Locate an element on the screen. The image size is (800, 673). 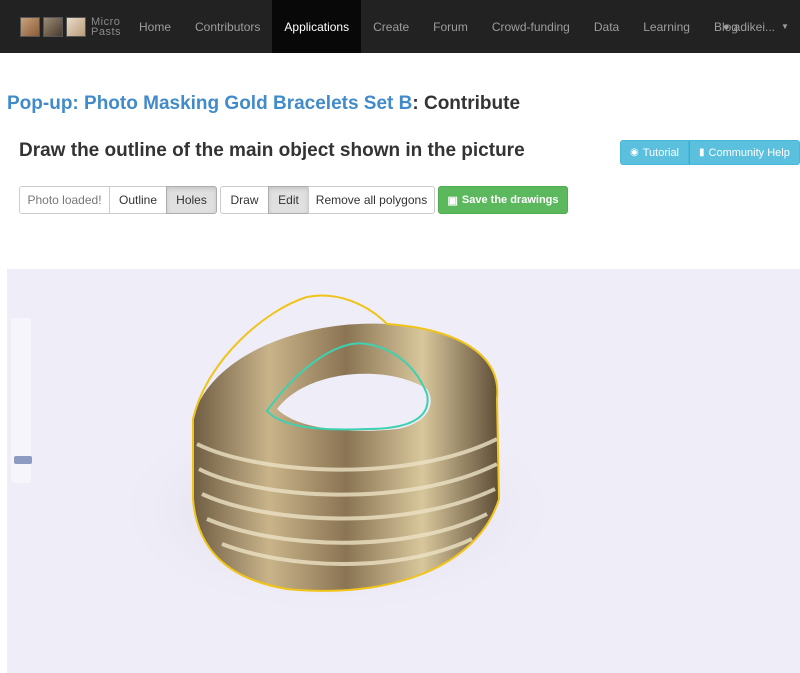
community-help-label: Community Help is located at coordinates (749, 152).